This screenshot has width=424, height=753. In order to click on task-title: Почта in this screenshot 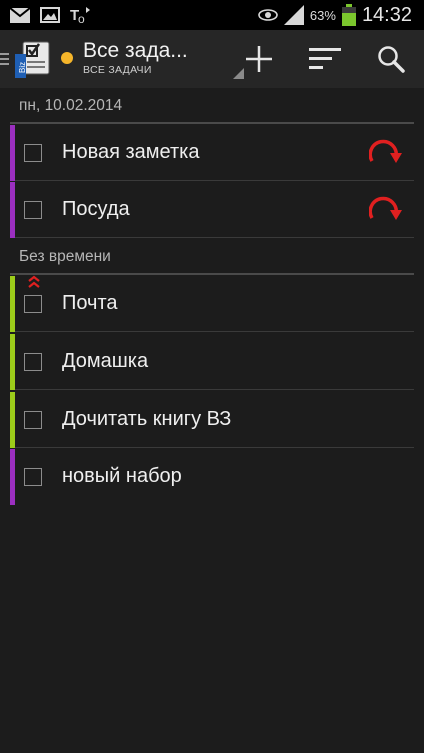, I will do `click(90, 303)`.